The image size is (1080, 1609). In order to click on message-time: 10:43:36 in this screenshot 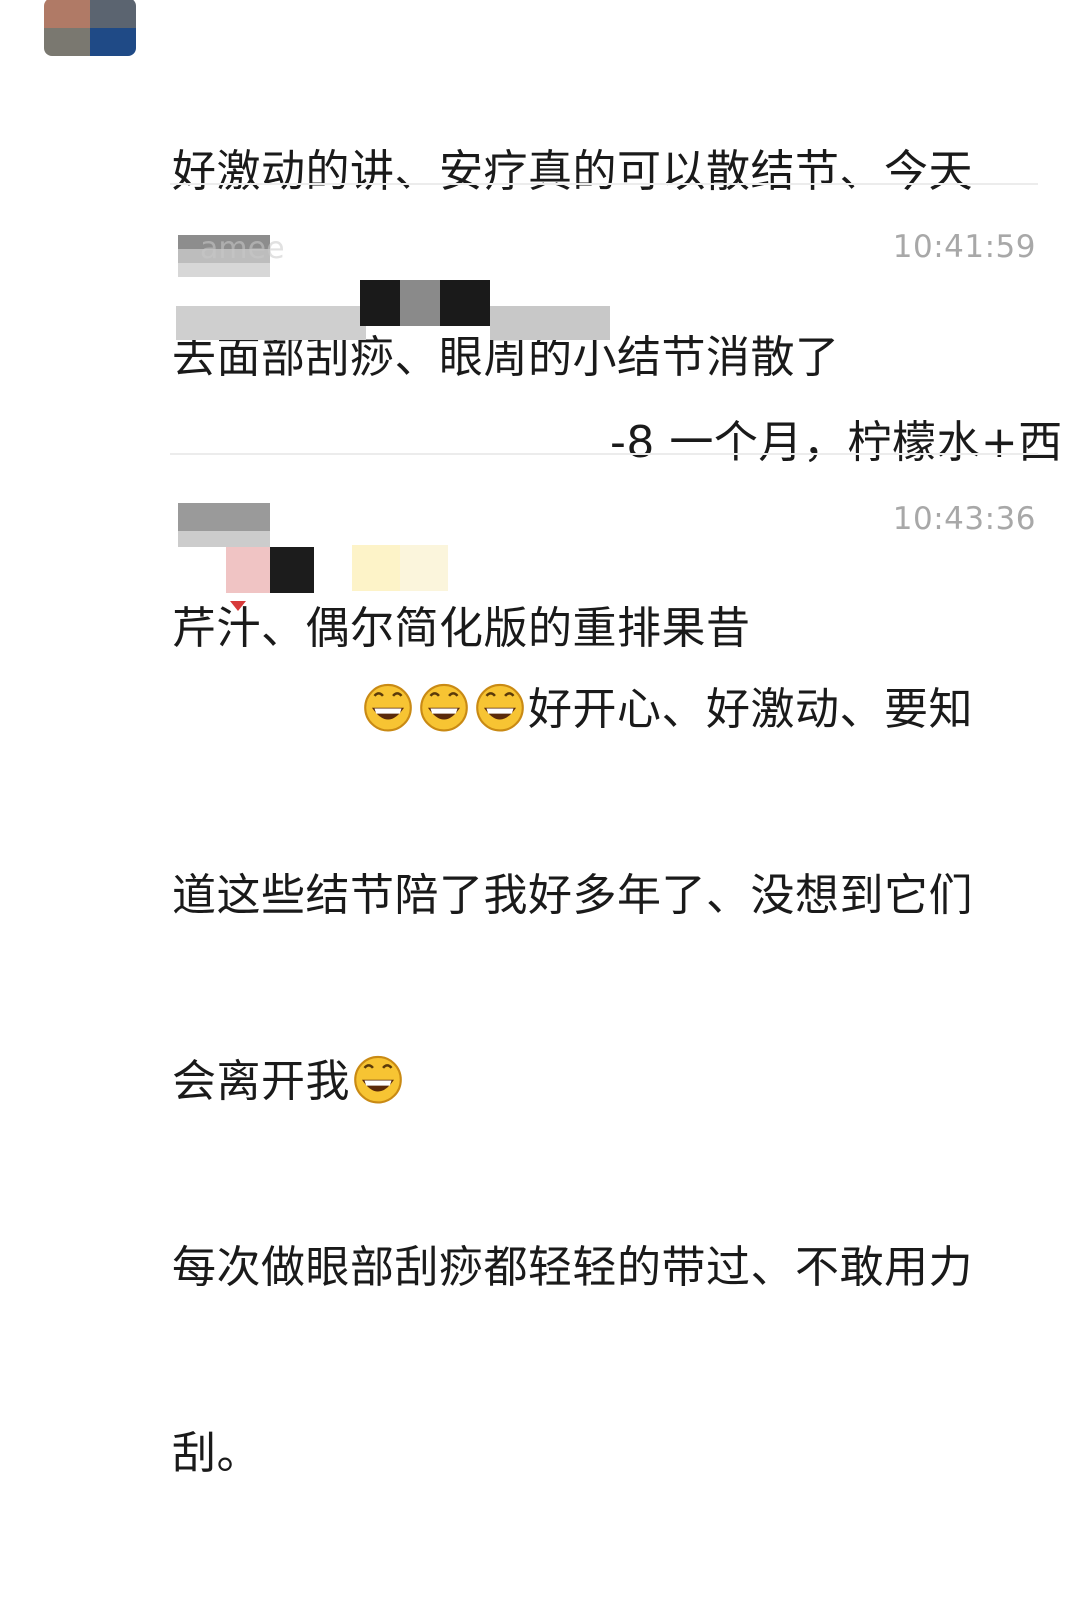, I will do `click(964, 519)`.